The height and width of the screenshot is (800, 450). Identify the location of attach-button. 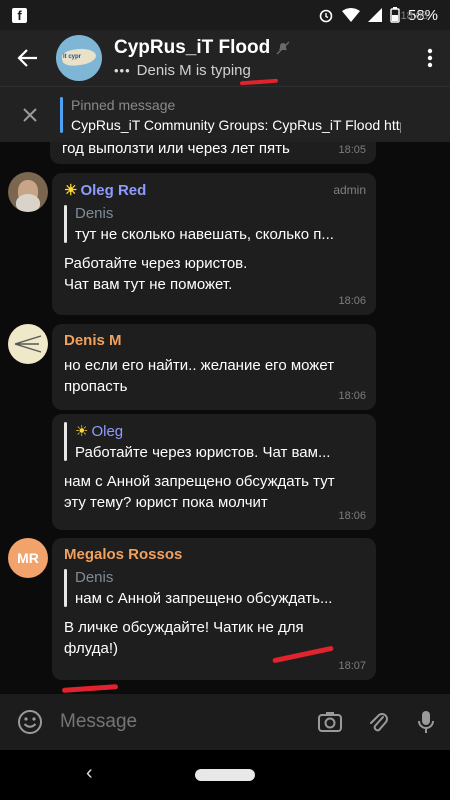
(378, 722).